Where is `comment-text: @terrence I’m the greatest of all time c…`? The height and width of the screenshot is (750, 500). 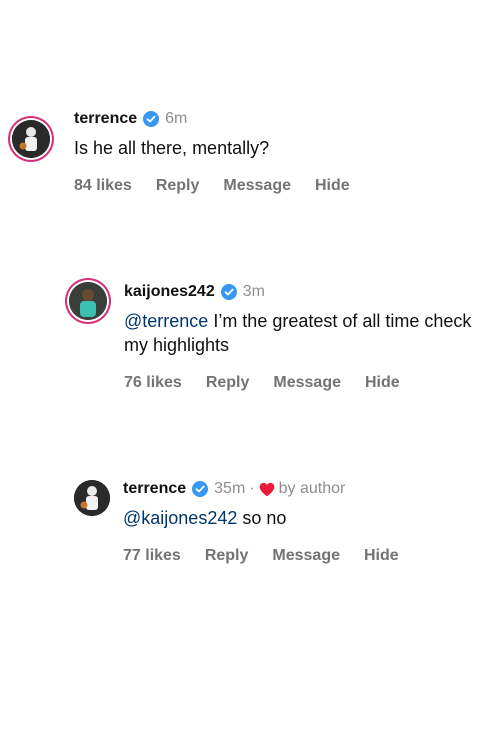 comment-text: @terrence I’m the greatest of all time c… is located at coordinates (309, 333).